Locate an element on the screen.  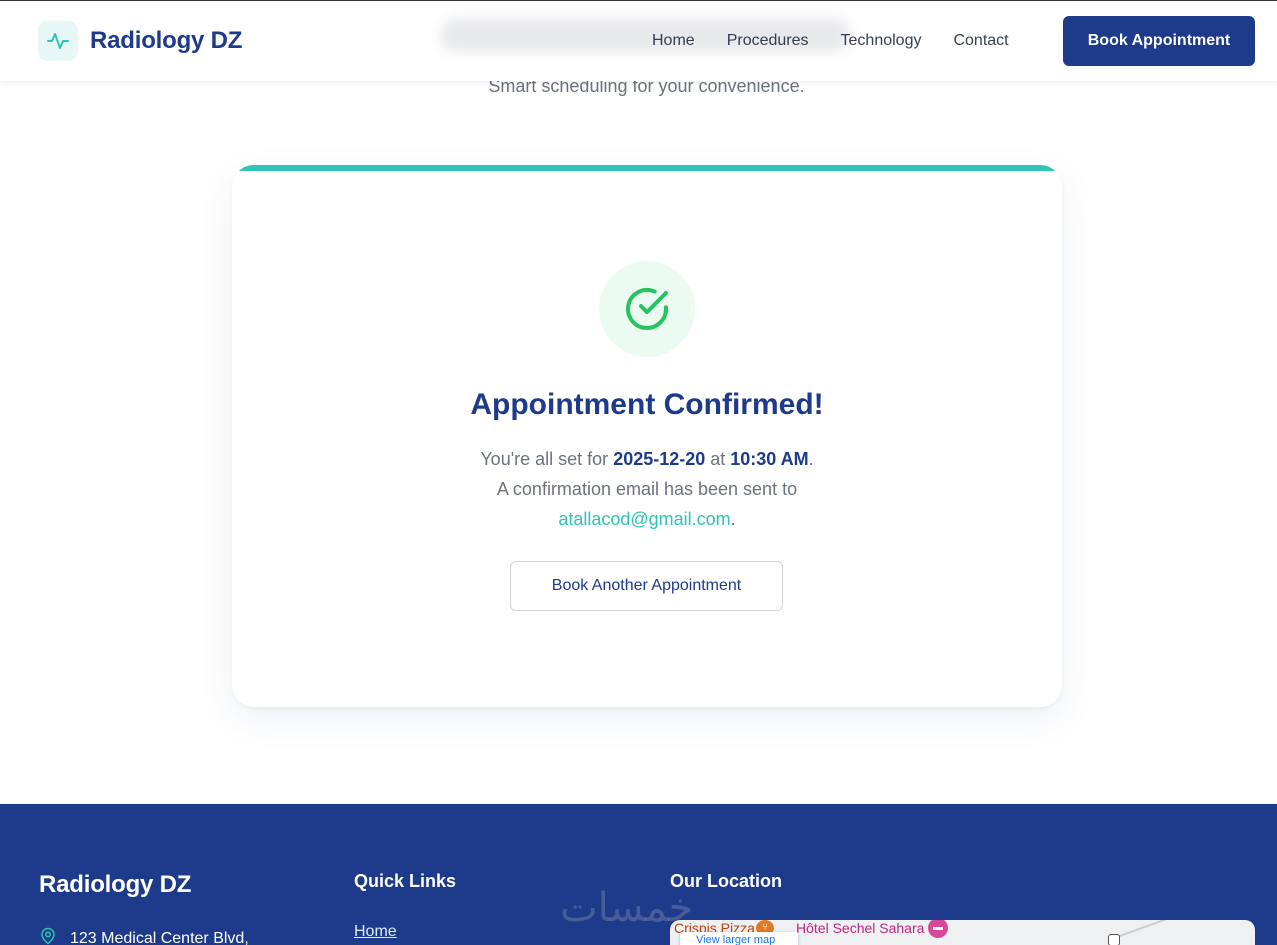
appointment-time: 10:30 AM is located at coordinates (769, 459).